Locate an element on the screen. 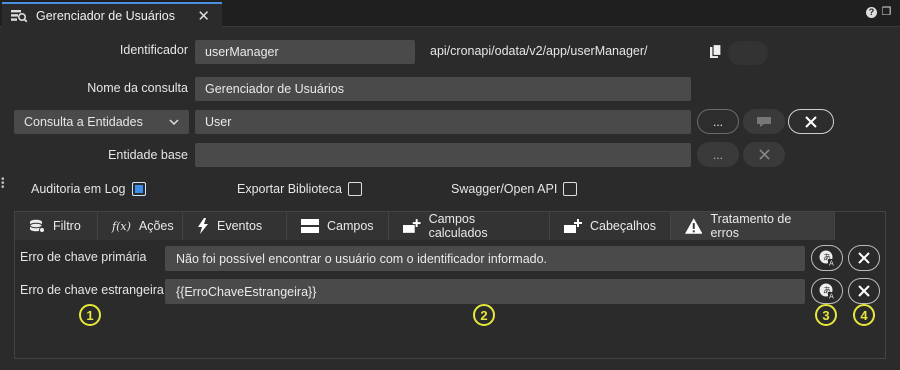  document-tab-title: Gerenciador de Usuários is located at coordinates (105, 15).